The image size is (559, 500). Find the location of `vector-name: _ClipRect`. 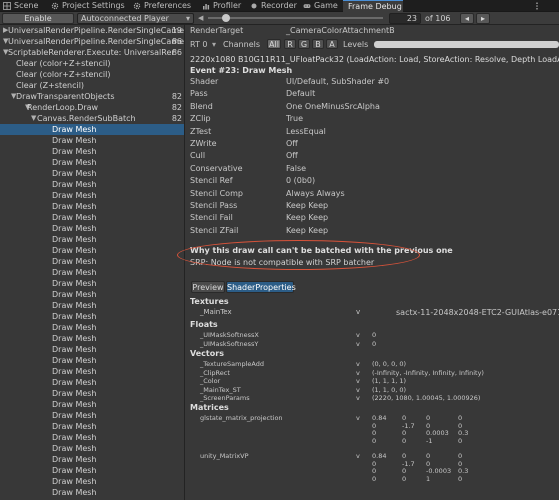

vector-name: _ClipRect is located at coordinates (215, 372).